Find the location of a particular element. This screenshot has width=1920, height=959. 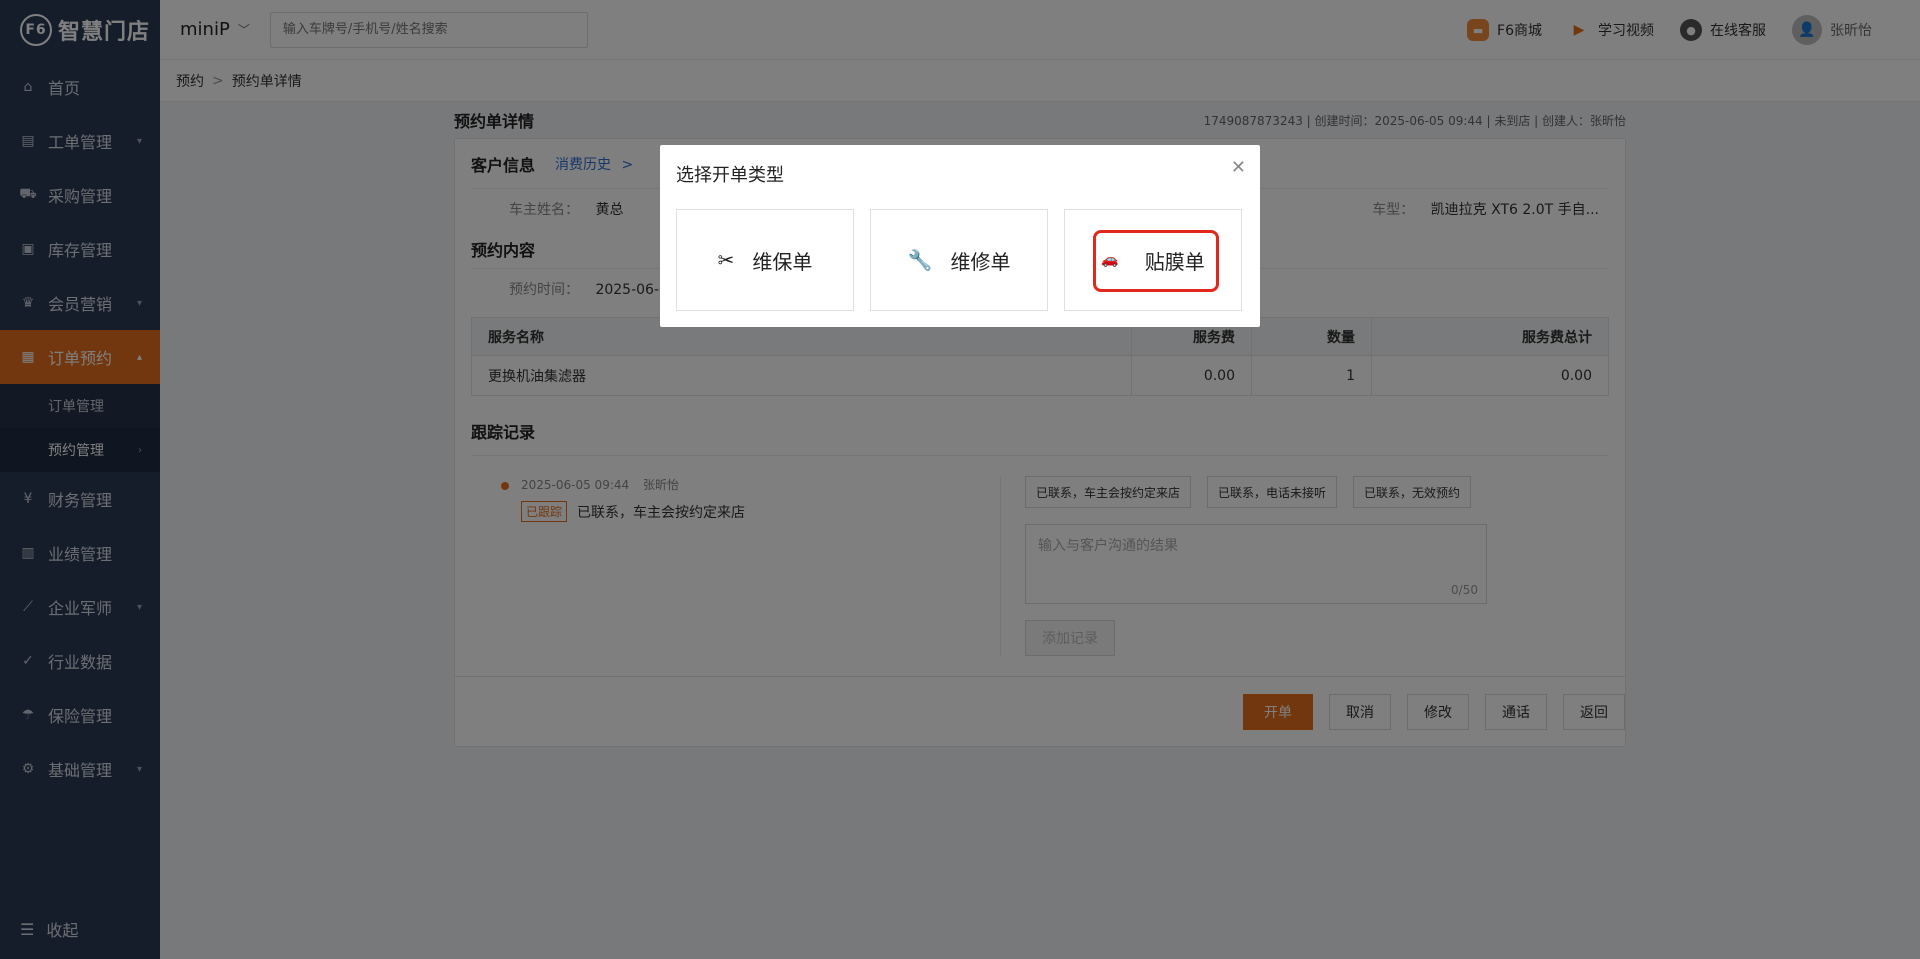

film-order-option: 🚗 贴膜单 is located at coordinates (1153, 260).